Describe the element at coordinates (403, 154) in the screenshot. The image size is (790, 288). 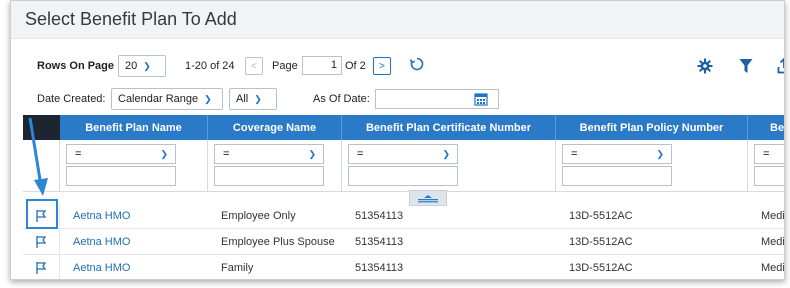
I see `certificate-number-operator-select: = ❯` at that location.